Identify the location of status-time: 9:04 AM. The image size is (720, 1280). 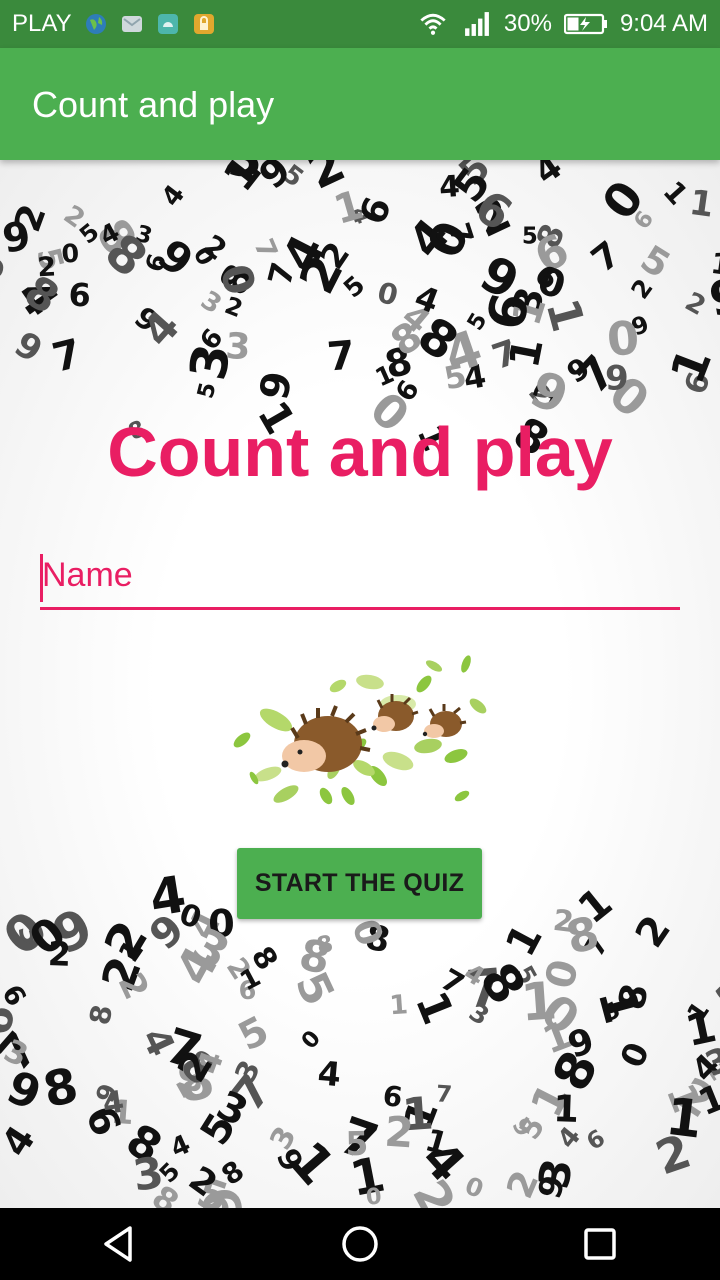
(663, 23).